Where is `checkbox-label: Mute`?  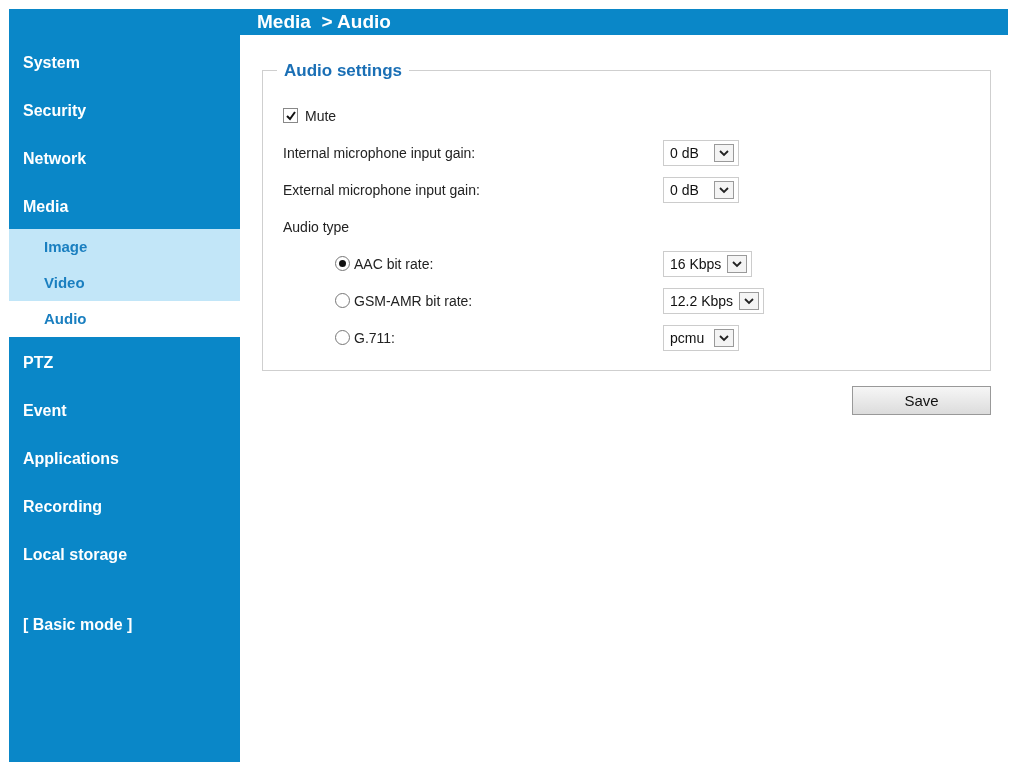 checkbox-label: Mute is located at coordinates (321, 115).